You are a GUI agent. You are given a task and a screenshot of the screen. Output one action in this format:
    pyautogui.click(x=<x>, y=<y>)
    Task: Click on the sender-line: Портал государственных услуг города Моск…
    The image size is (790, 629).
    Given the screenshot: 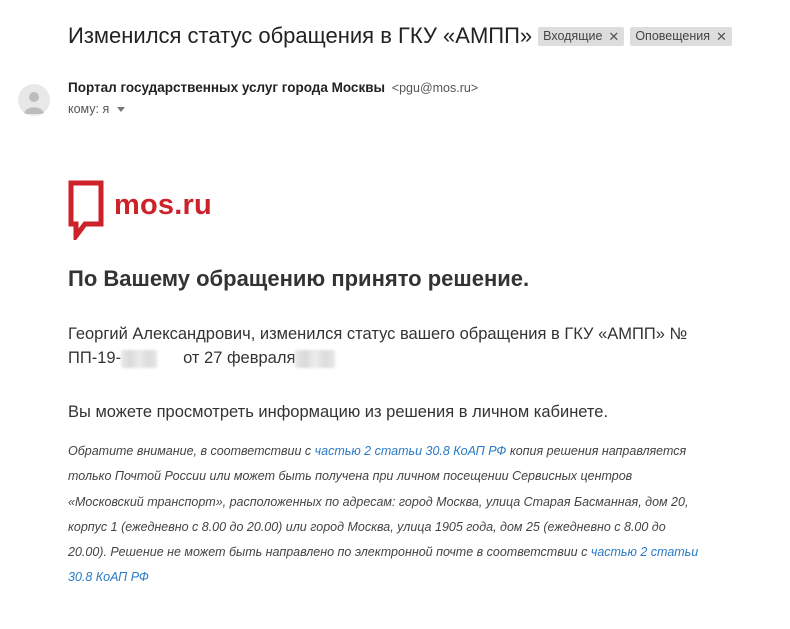 What is the action you would take?
    pyautogui.click(x=273, y=87)
    